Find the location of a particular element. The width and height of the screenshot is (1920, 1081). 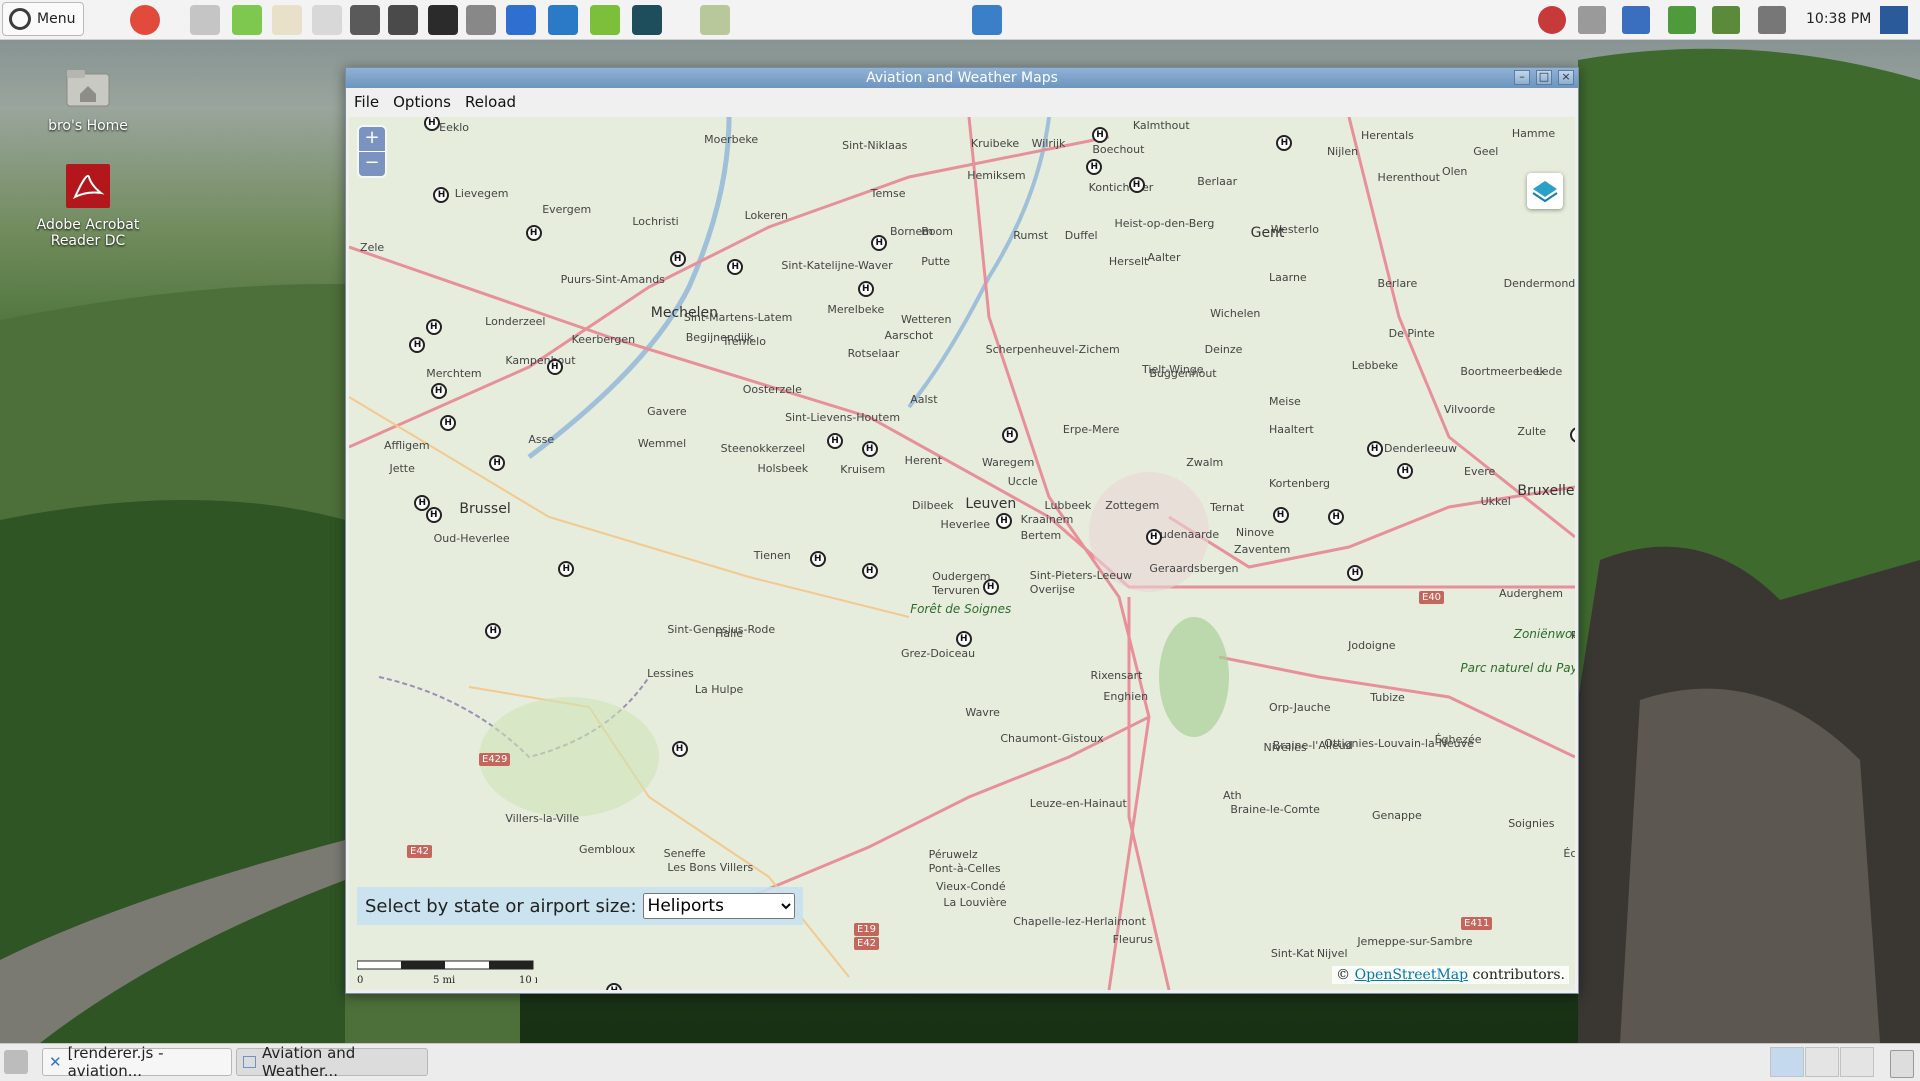

menu-file: File is located at coordinates (366, 102).